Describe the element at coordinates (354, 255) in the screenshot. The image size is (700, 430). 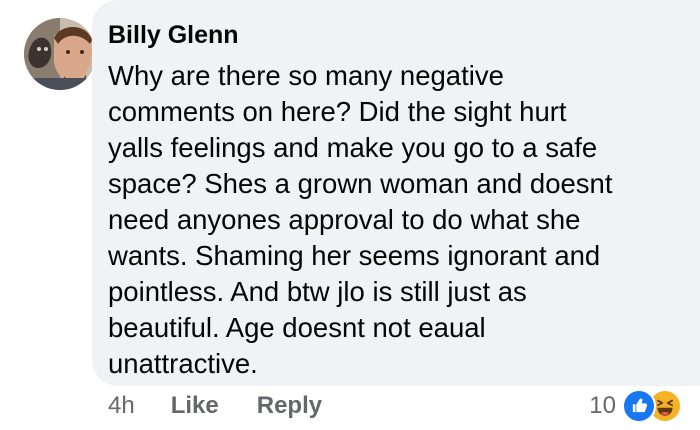
I see `comment-text-line: wants. Shaming her seems ignorant and` at that location.